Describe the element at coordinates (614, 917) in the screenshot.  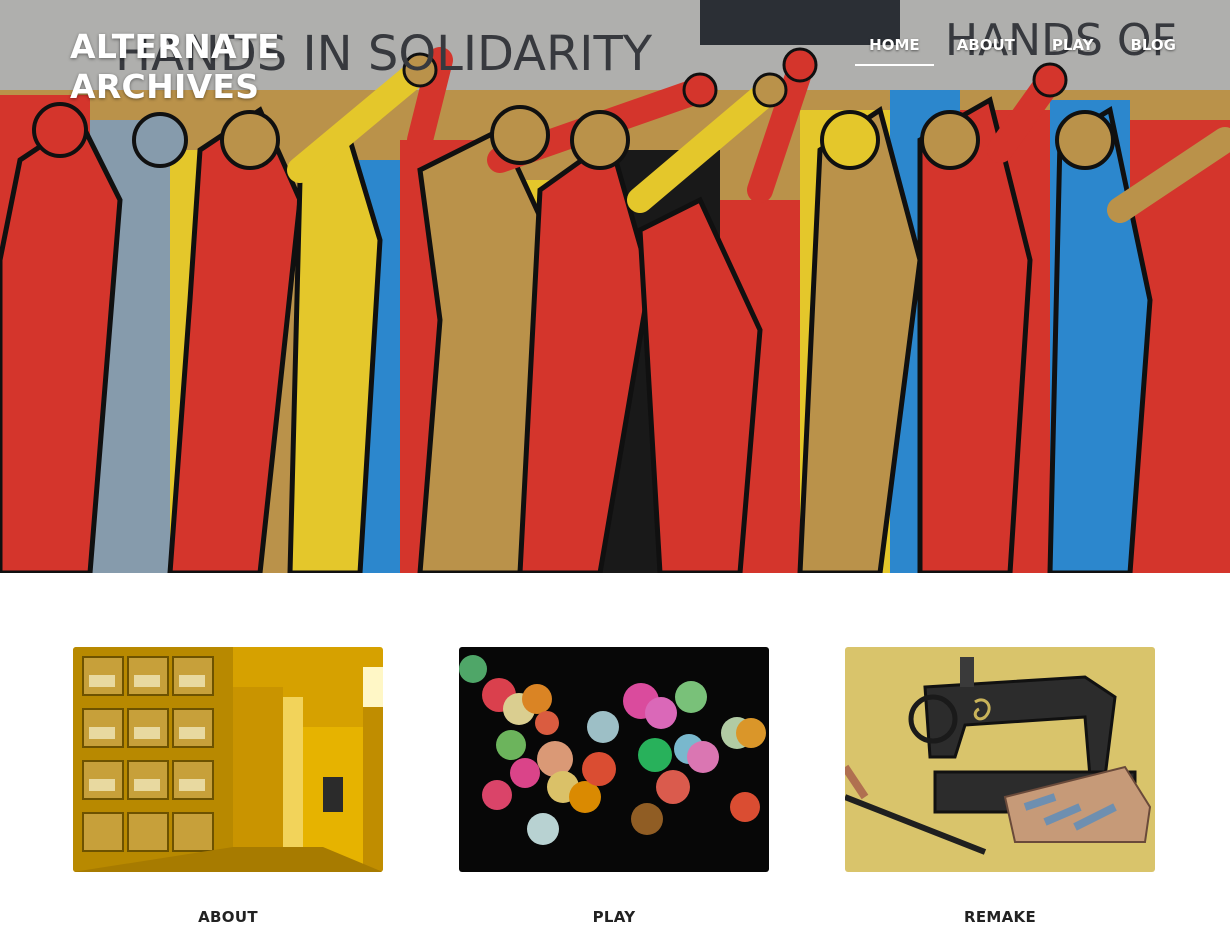
I see `card-play-label: PLAY` at that location.